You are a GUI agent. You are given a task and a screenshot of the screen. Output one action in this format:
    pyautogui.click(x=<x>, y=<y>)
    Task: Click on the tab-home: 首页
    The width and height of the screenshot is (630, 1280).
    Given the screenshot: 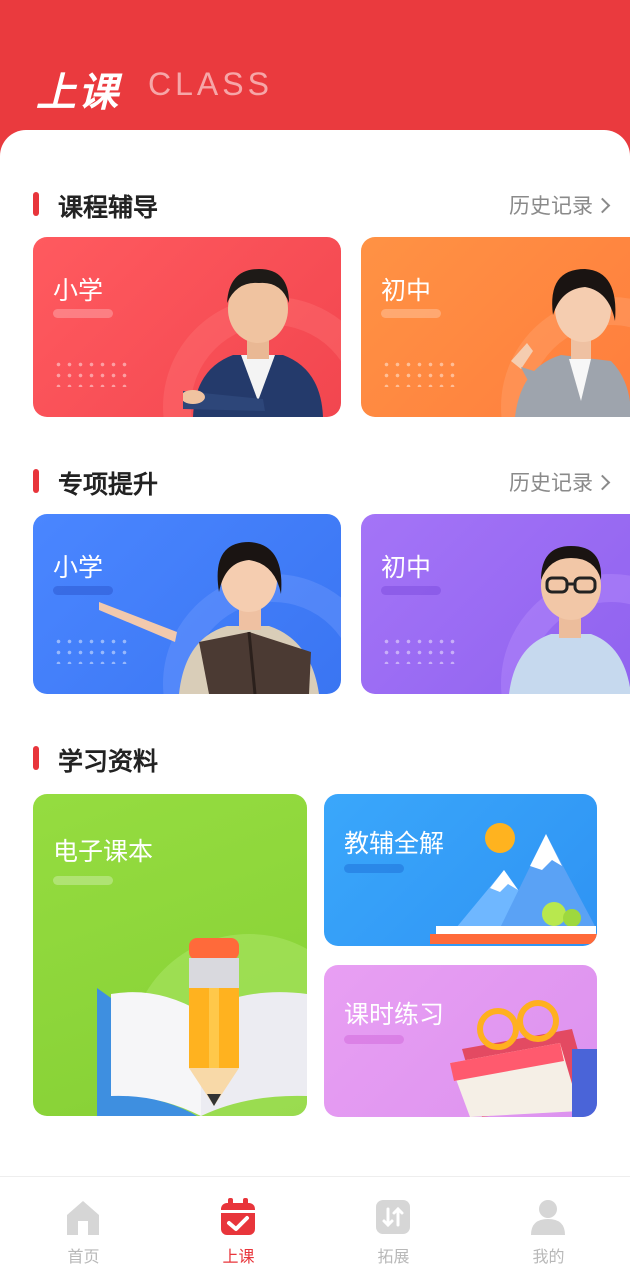 What is the action you would take?
    pyautogui.click(x=83, y=1228)
    